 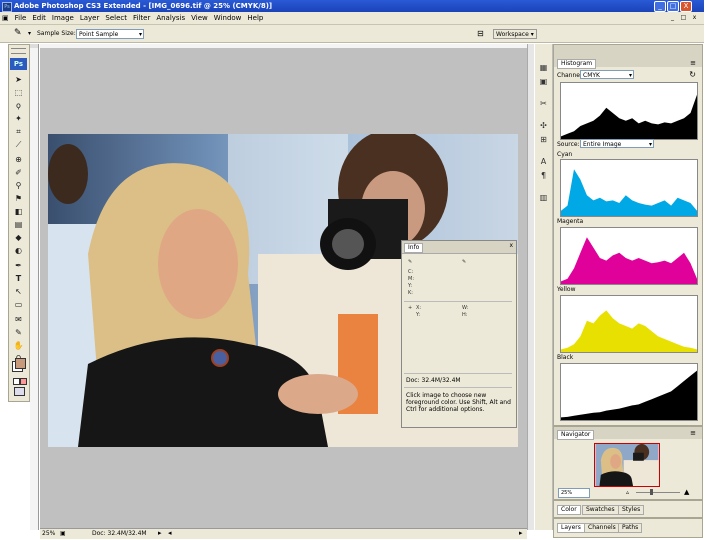 I want to click on clone-stamp-tool-icon: ⚲, so click(x=18, y=185).